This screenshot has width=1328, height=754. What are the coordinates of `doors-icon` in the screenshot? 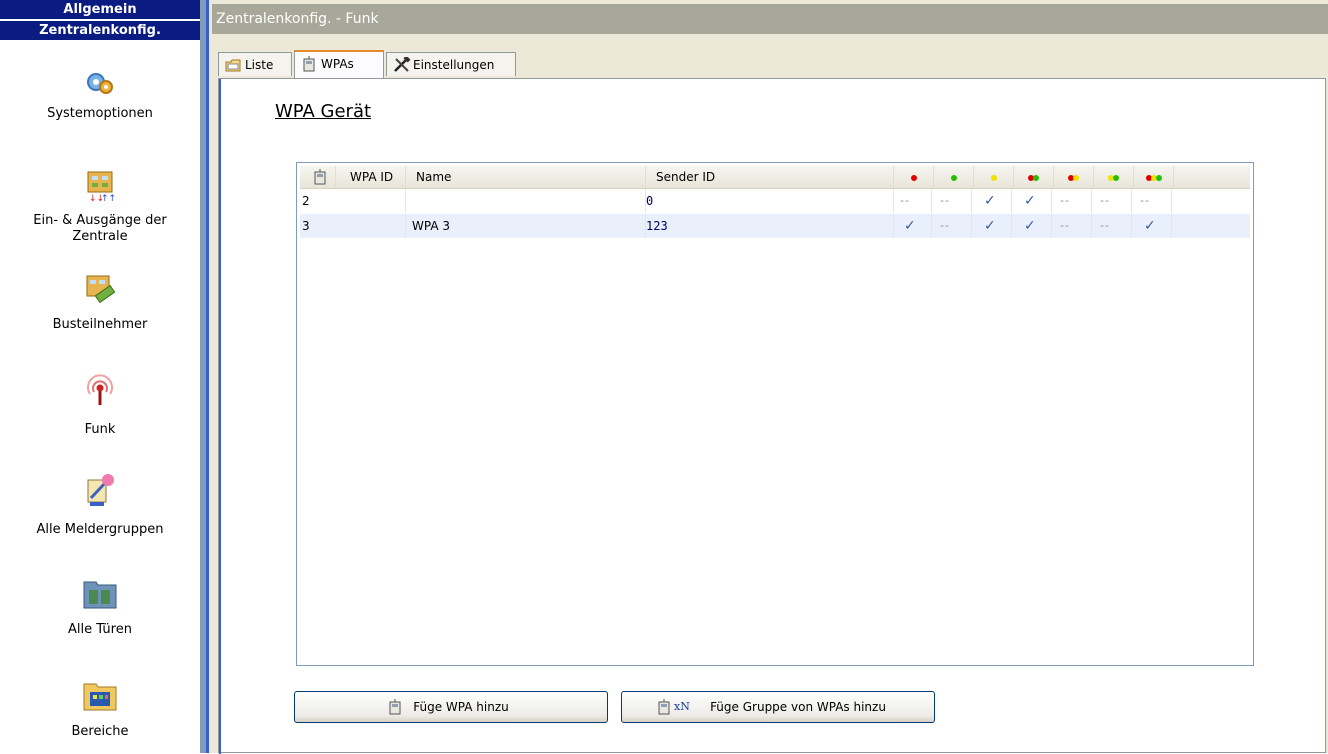 It's located at (100, 595).